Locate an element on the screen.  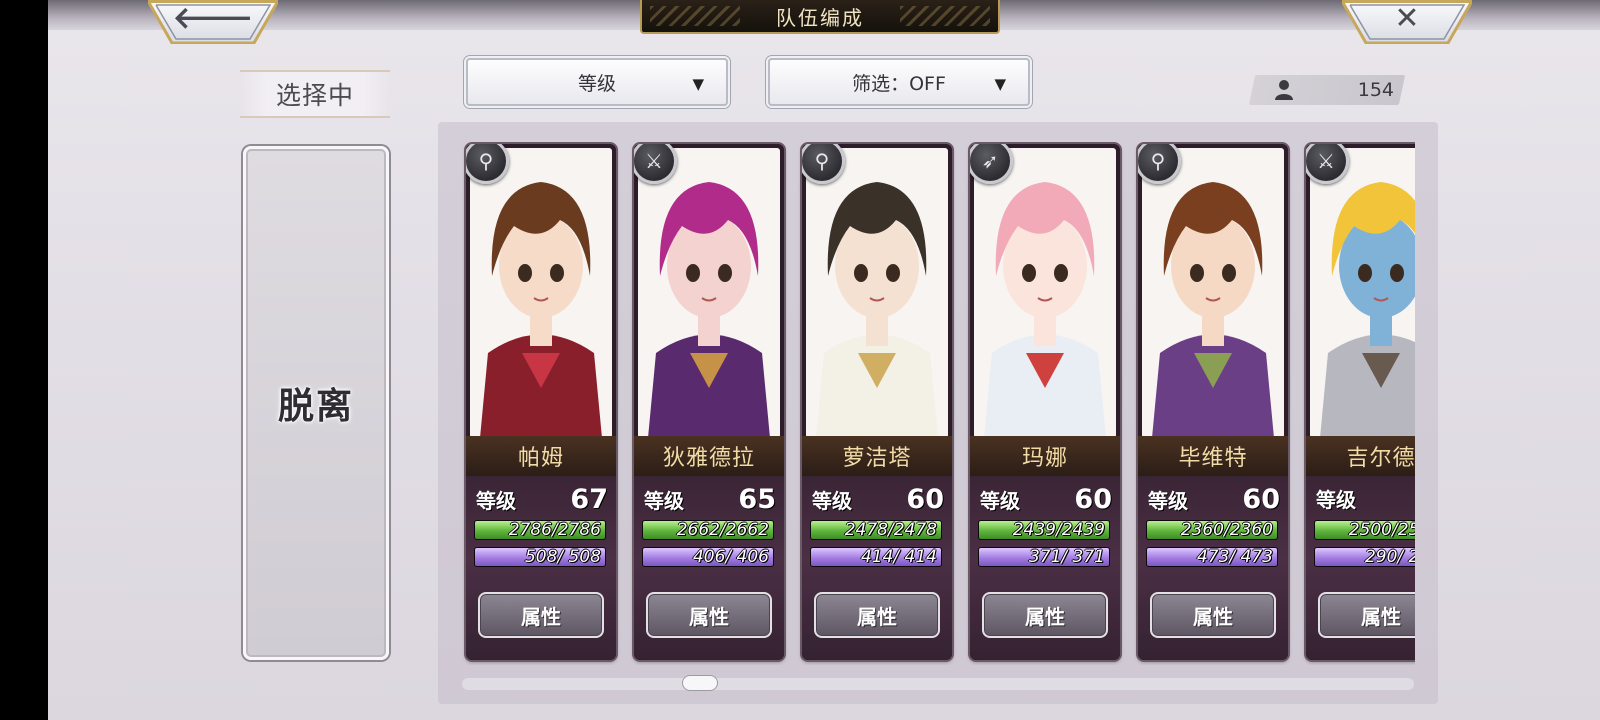
mp-bar: 290/ 290 is located at coordinates (1364, 557).